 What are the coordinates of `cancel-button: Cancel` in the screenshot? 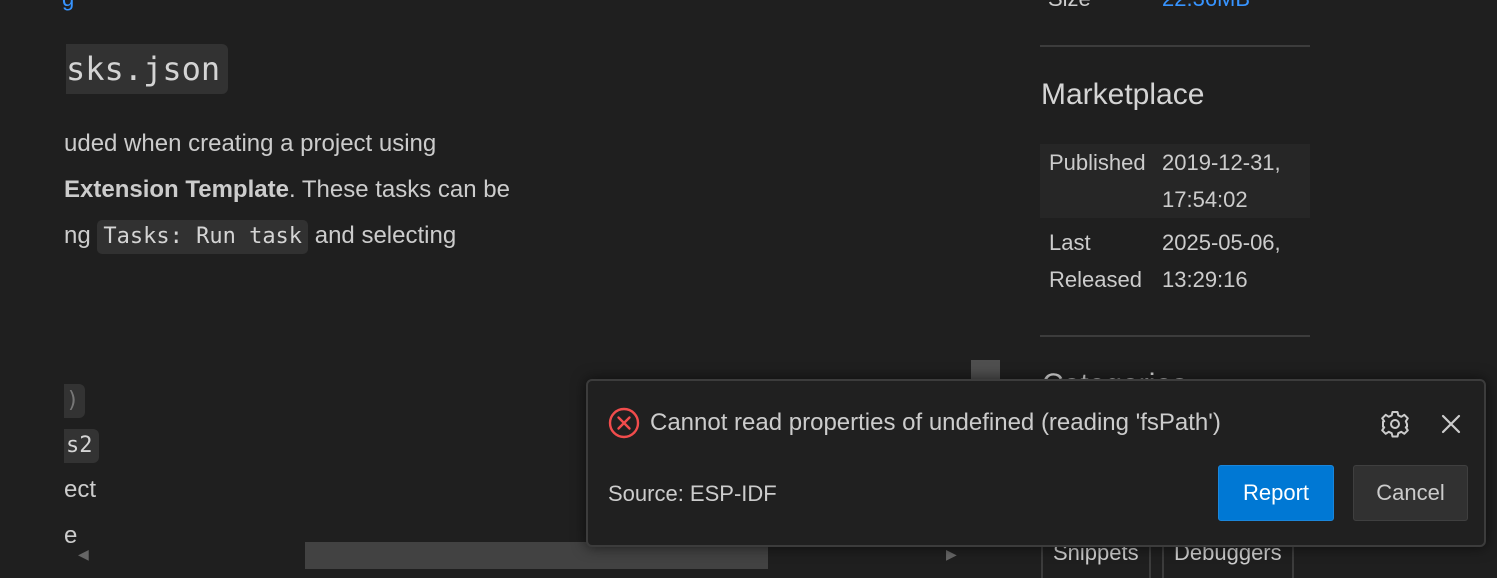 It's located at (1410, 493).